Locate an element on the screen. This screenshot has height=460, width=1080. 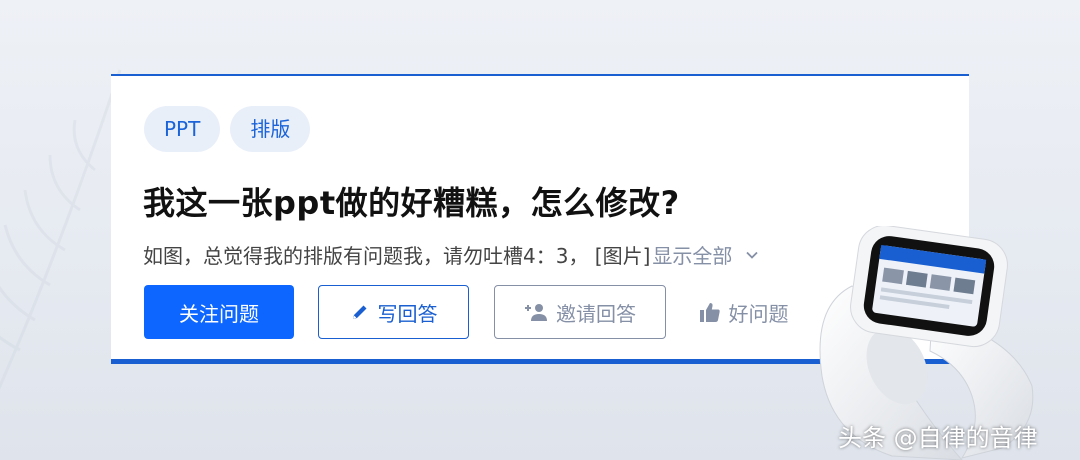
question-description: 如图，总觉得我的排版有问题我，请勿吐槽4：3， [图片] 显示全部 is located at coordinates (451, 254).